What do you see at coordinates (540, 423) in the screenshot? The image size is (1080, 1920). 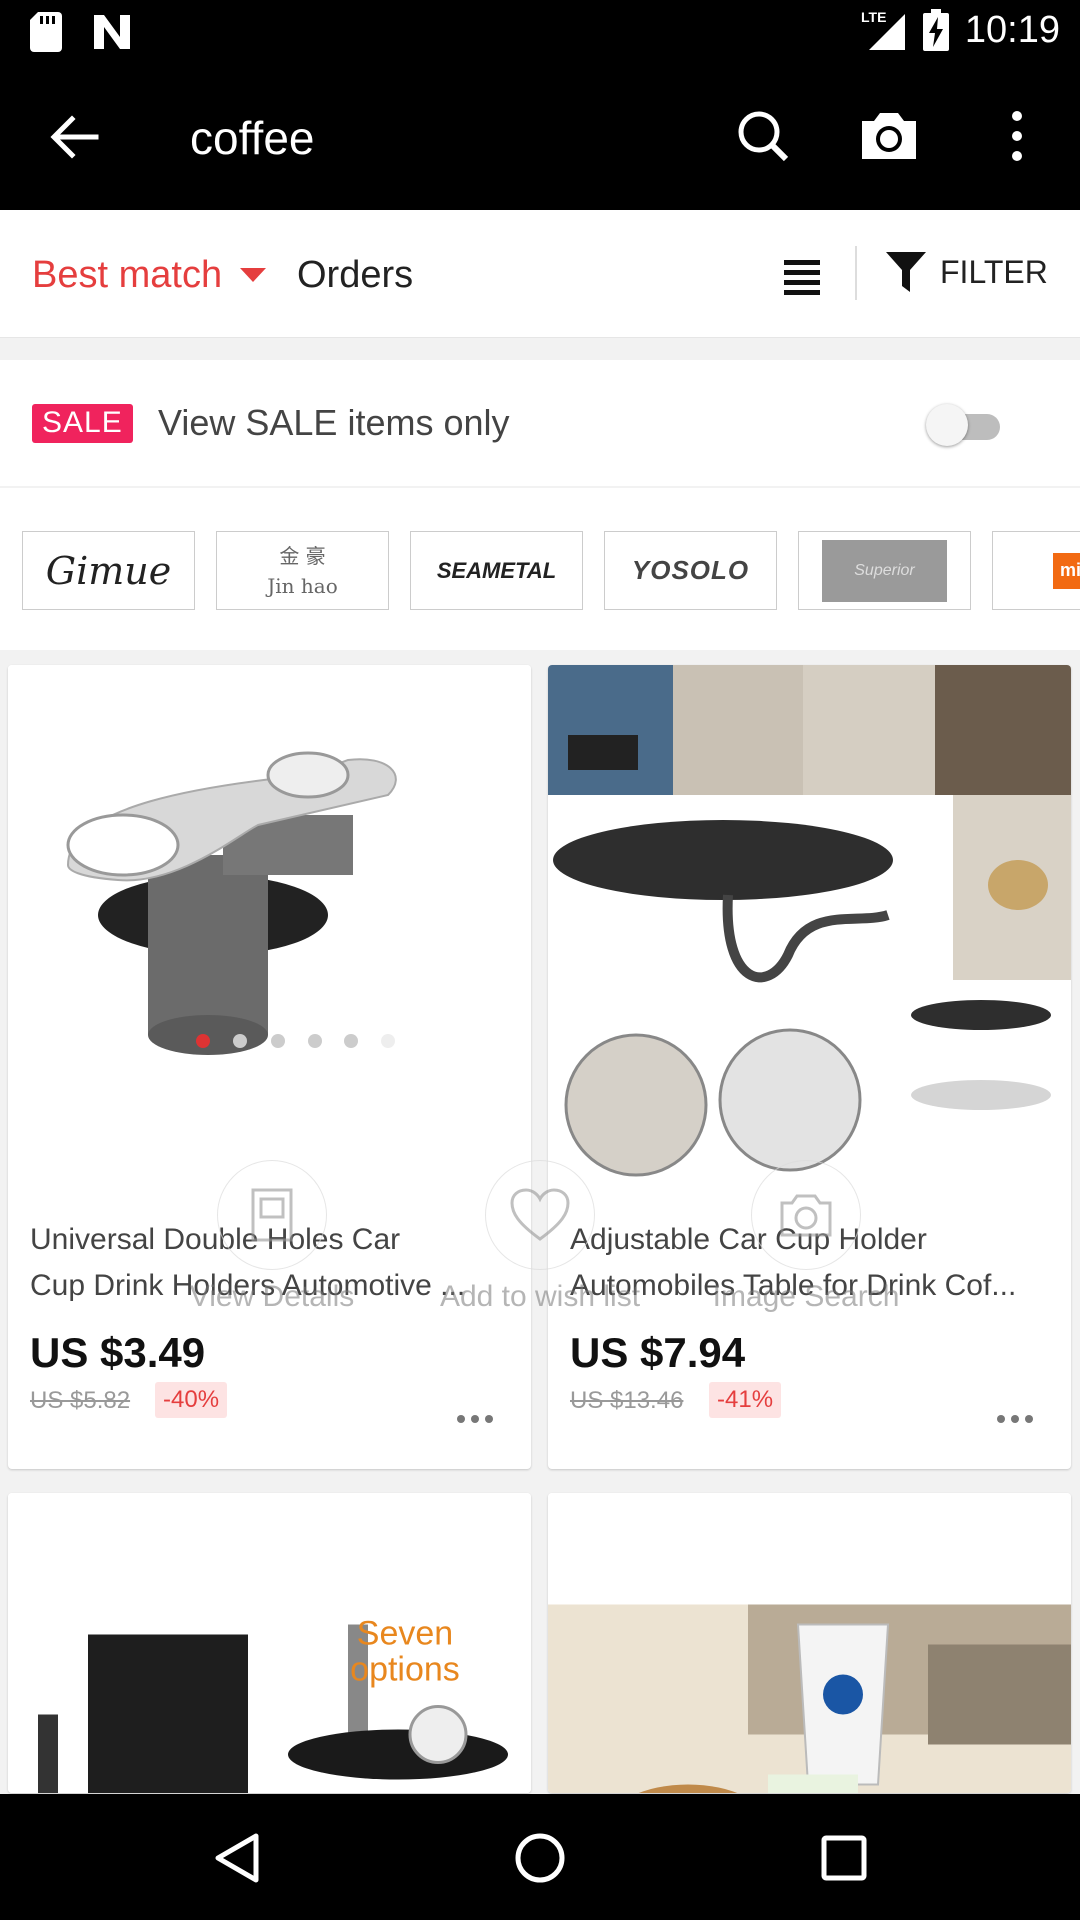 I see `sale-filter-row: SALE View SALE items only` at bounding box center [540, 423].